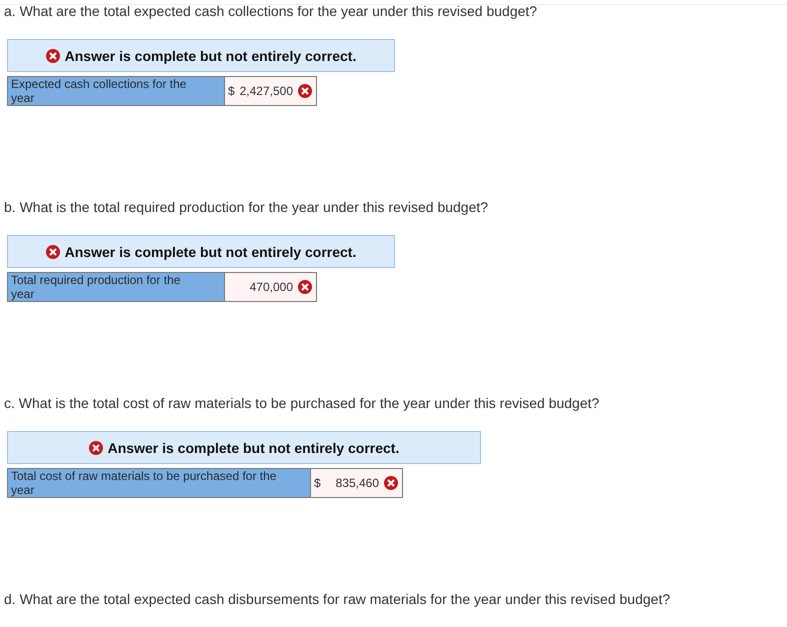 The width and height of the screenshot is (787, 627). I want to click on question-text: c. What is the total cost of raw materials to be purchased for the year under this revised budget?, so click(302, 403).